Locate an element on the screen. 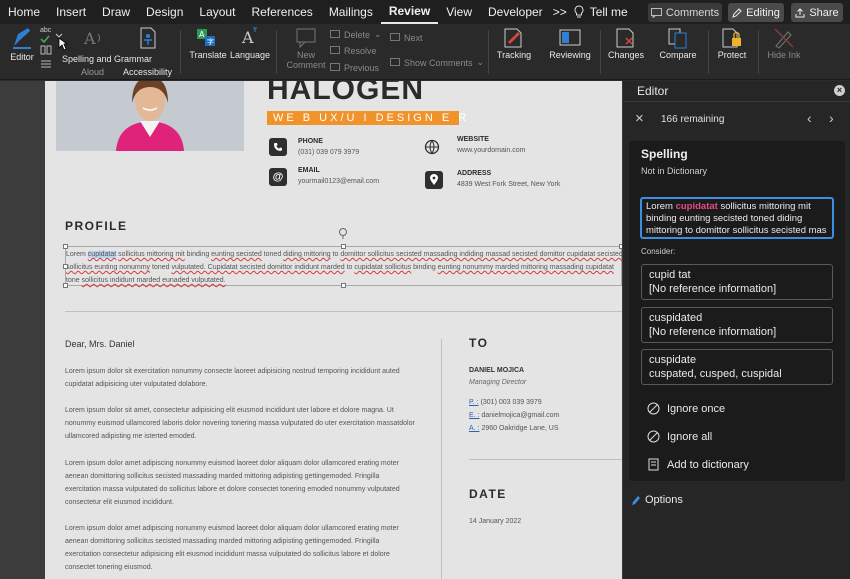 This screenshot has width=850, height=579. ignore-all-button: Ignore all is located at coordinates (679, 436).